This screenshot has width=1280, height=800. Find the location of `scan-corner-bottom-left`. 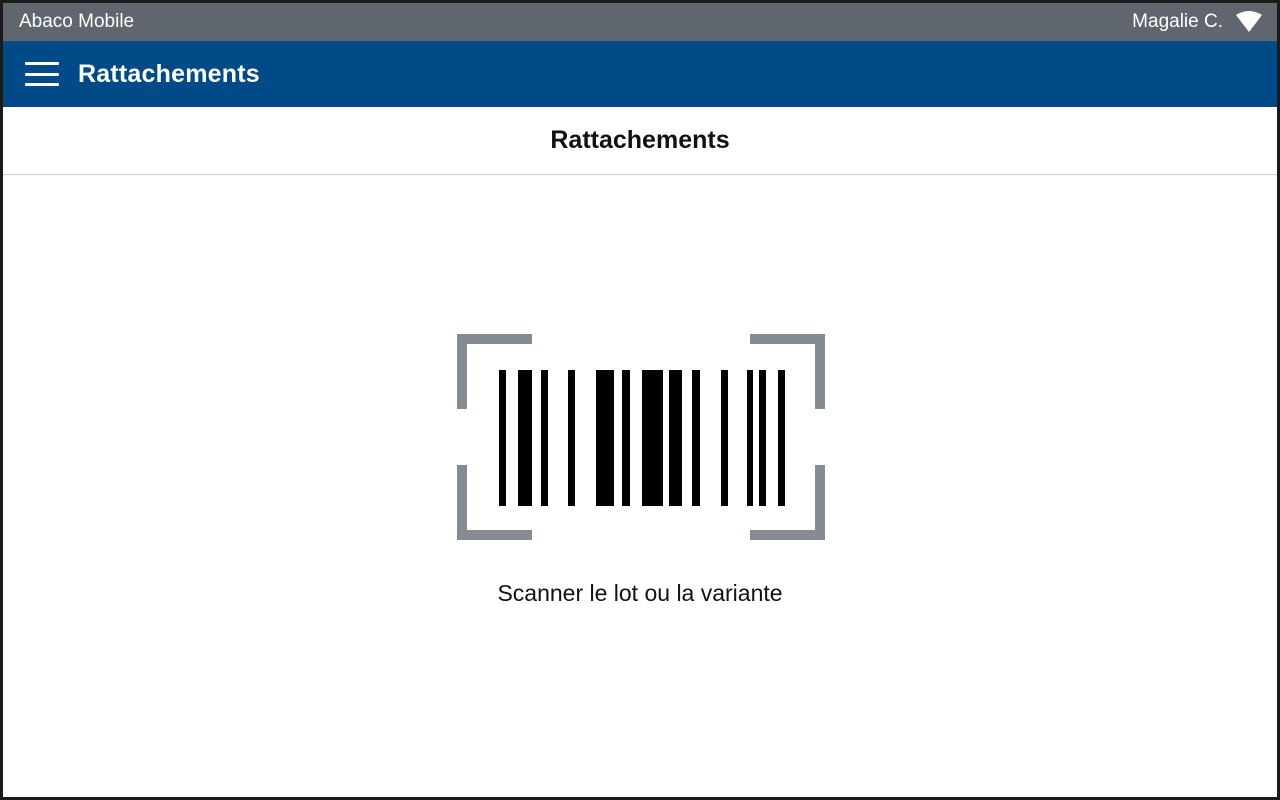

scan-corner-bottom-left is located at coordinates (494, 502).